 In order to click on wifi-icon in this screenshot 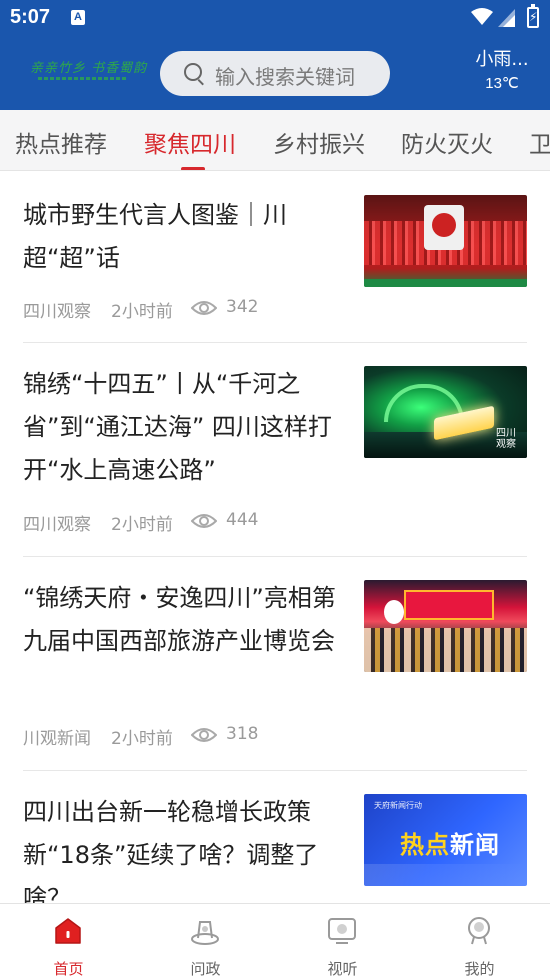, I will do `click(482, 16)`.